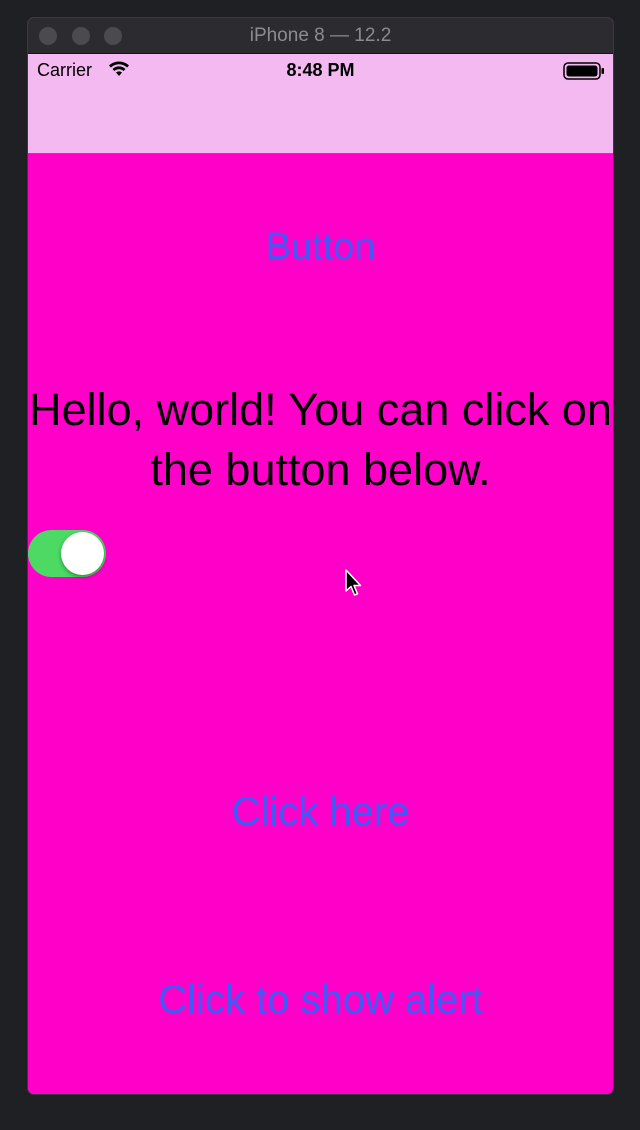  What do you see at coordinates (320, 812) in the screenshot?
I see `click-here-button: Click here` at bounding box center [320, 812].